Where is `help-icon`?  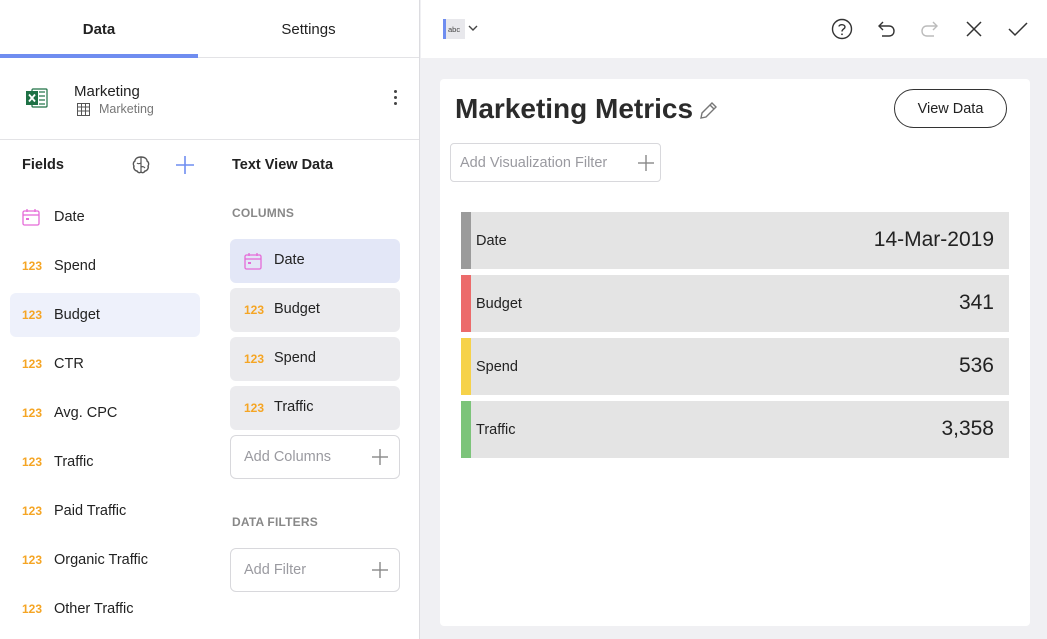 help-icon is located at coordinates (842, 29).